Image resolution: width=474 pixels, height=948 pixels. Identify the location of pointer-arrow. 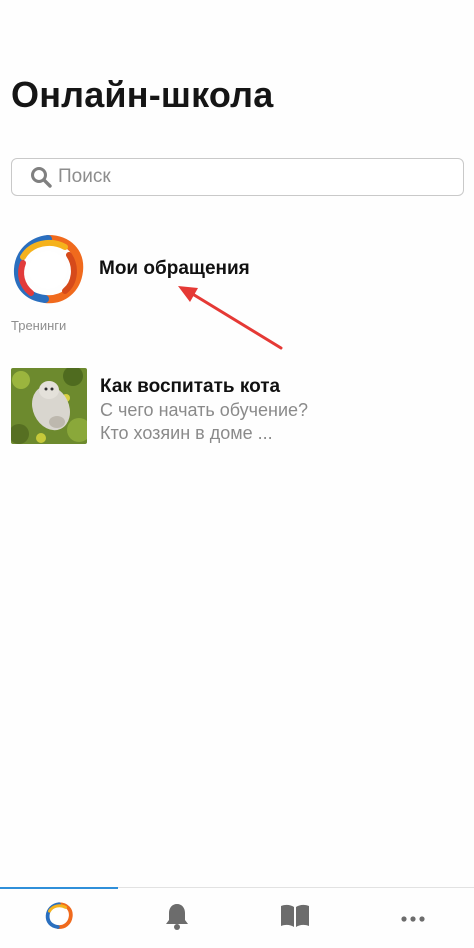
(230, 318).